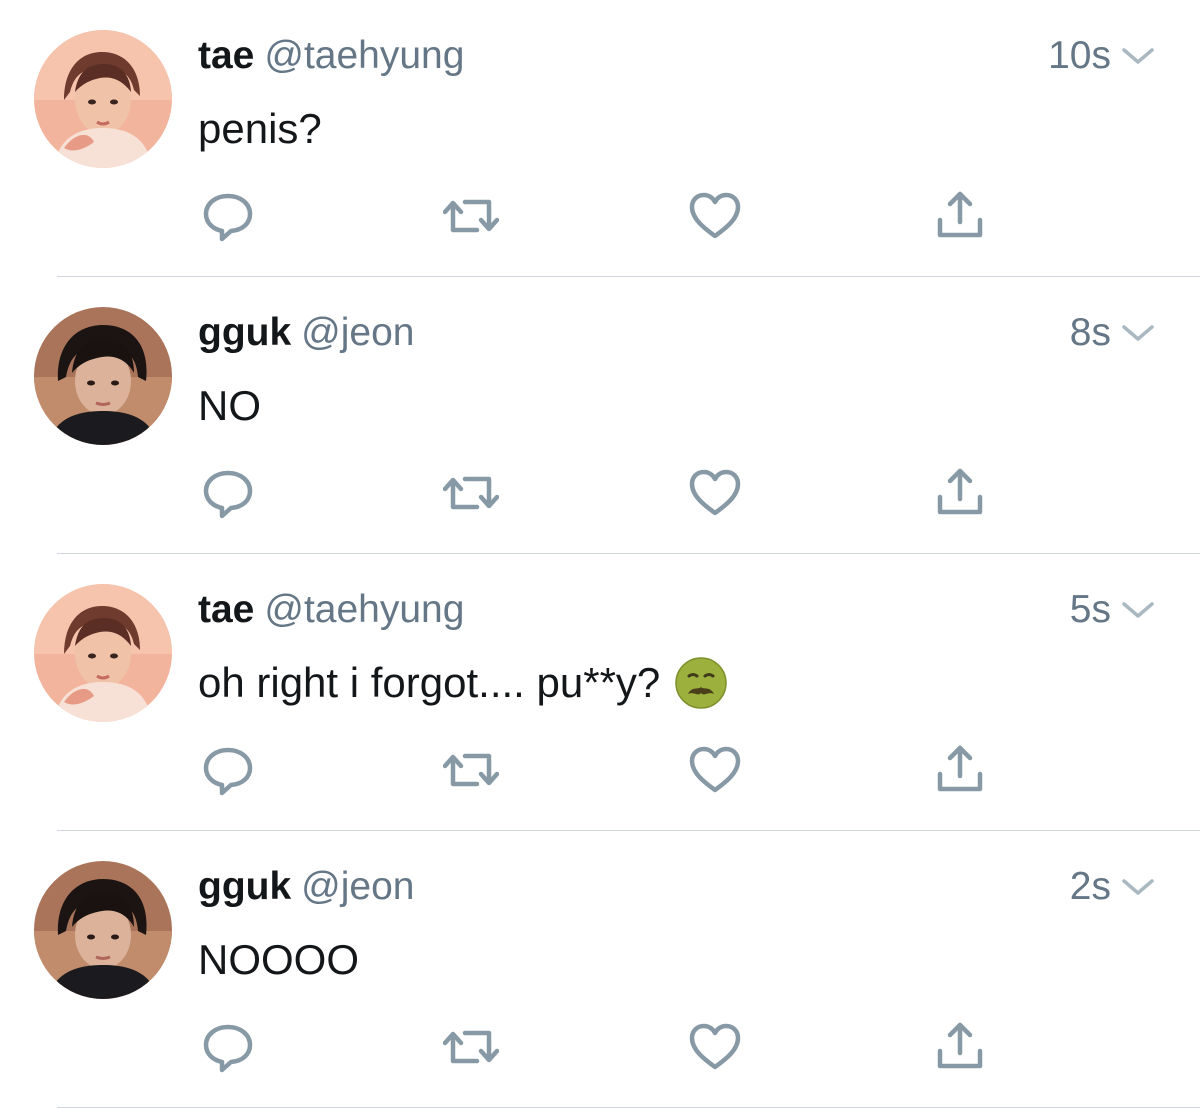 The image size is (1200, 1108). I want to click on tweet-text-container: penis?, so click(260, 129).